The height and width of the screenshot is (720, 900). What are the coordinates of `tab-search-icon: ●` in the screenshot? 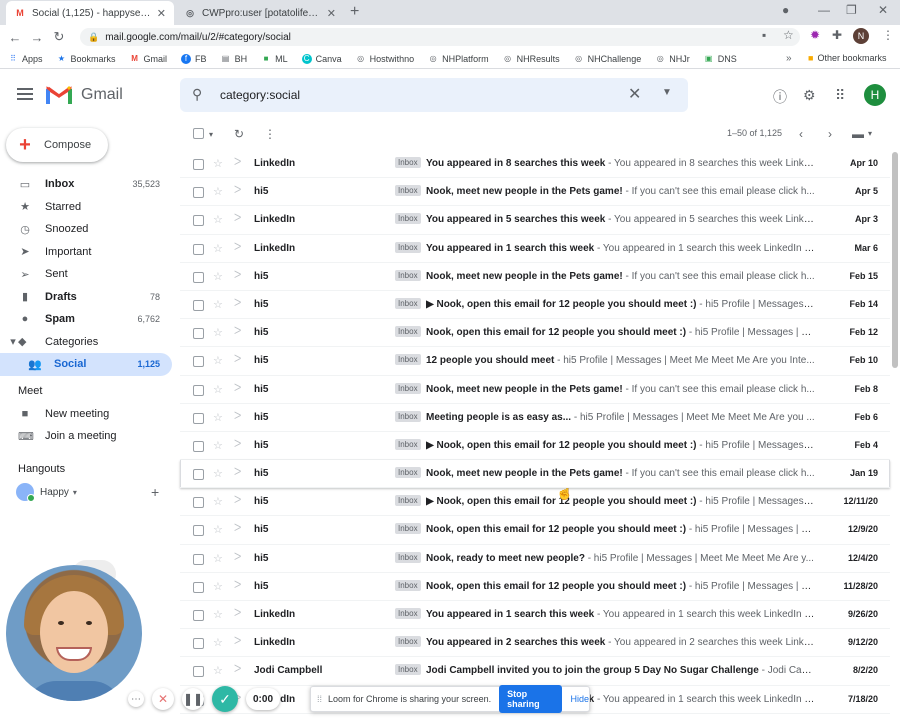 It's located at (785, 10).